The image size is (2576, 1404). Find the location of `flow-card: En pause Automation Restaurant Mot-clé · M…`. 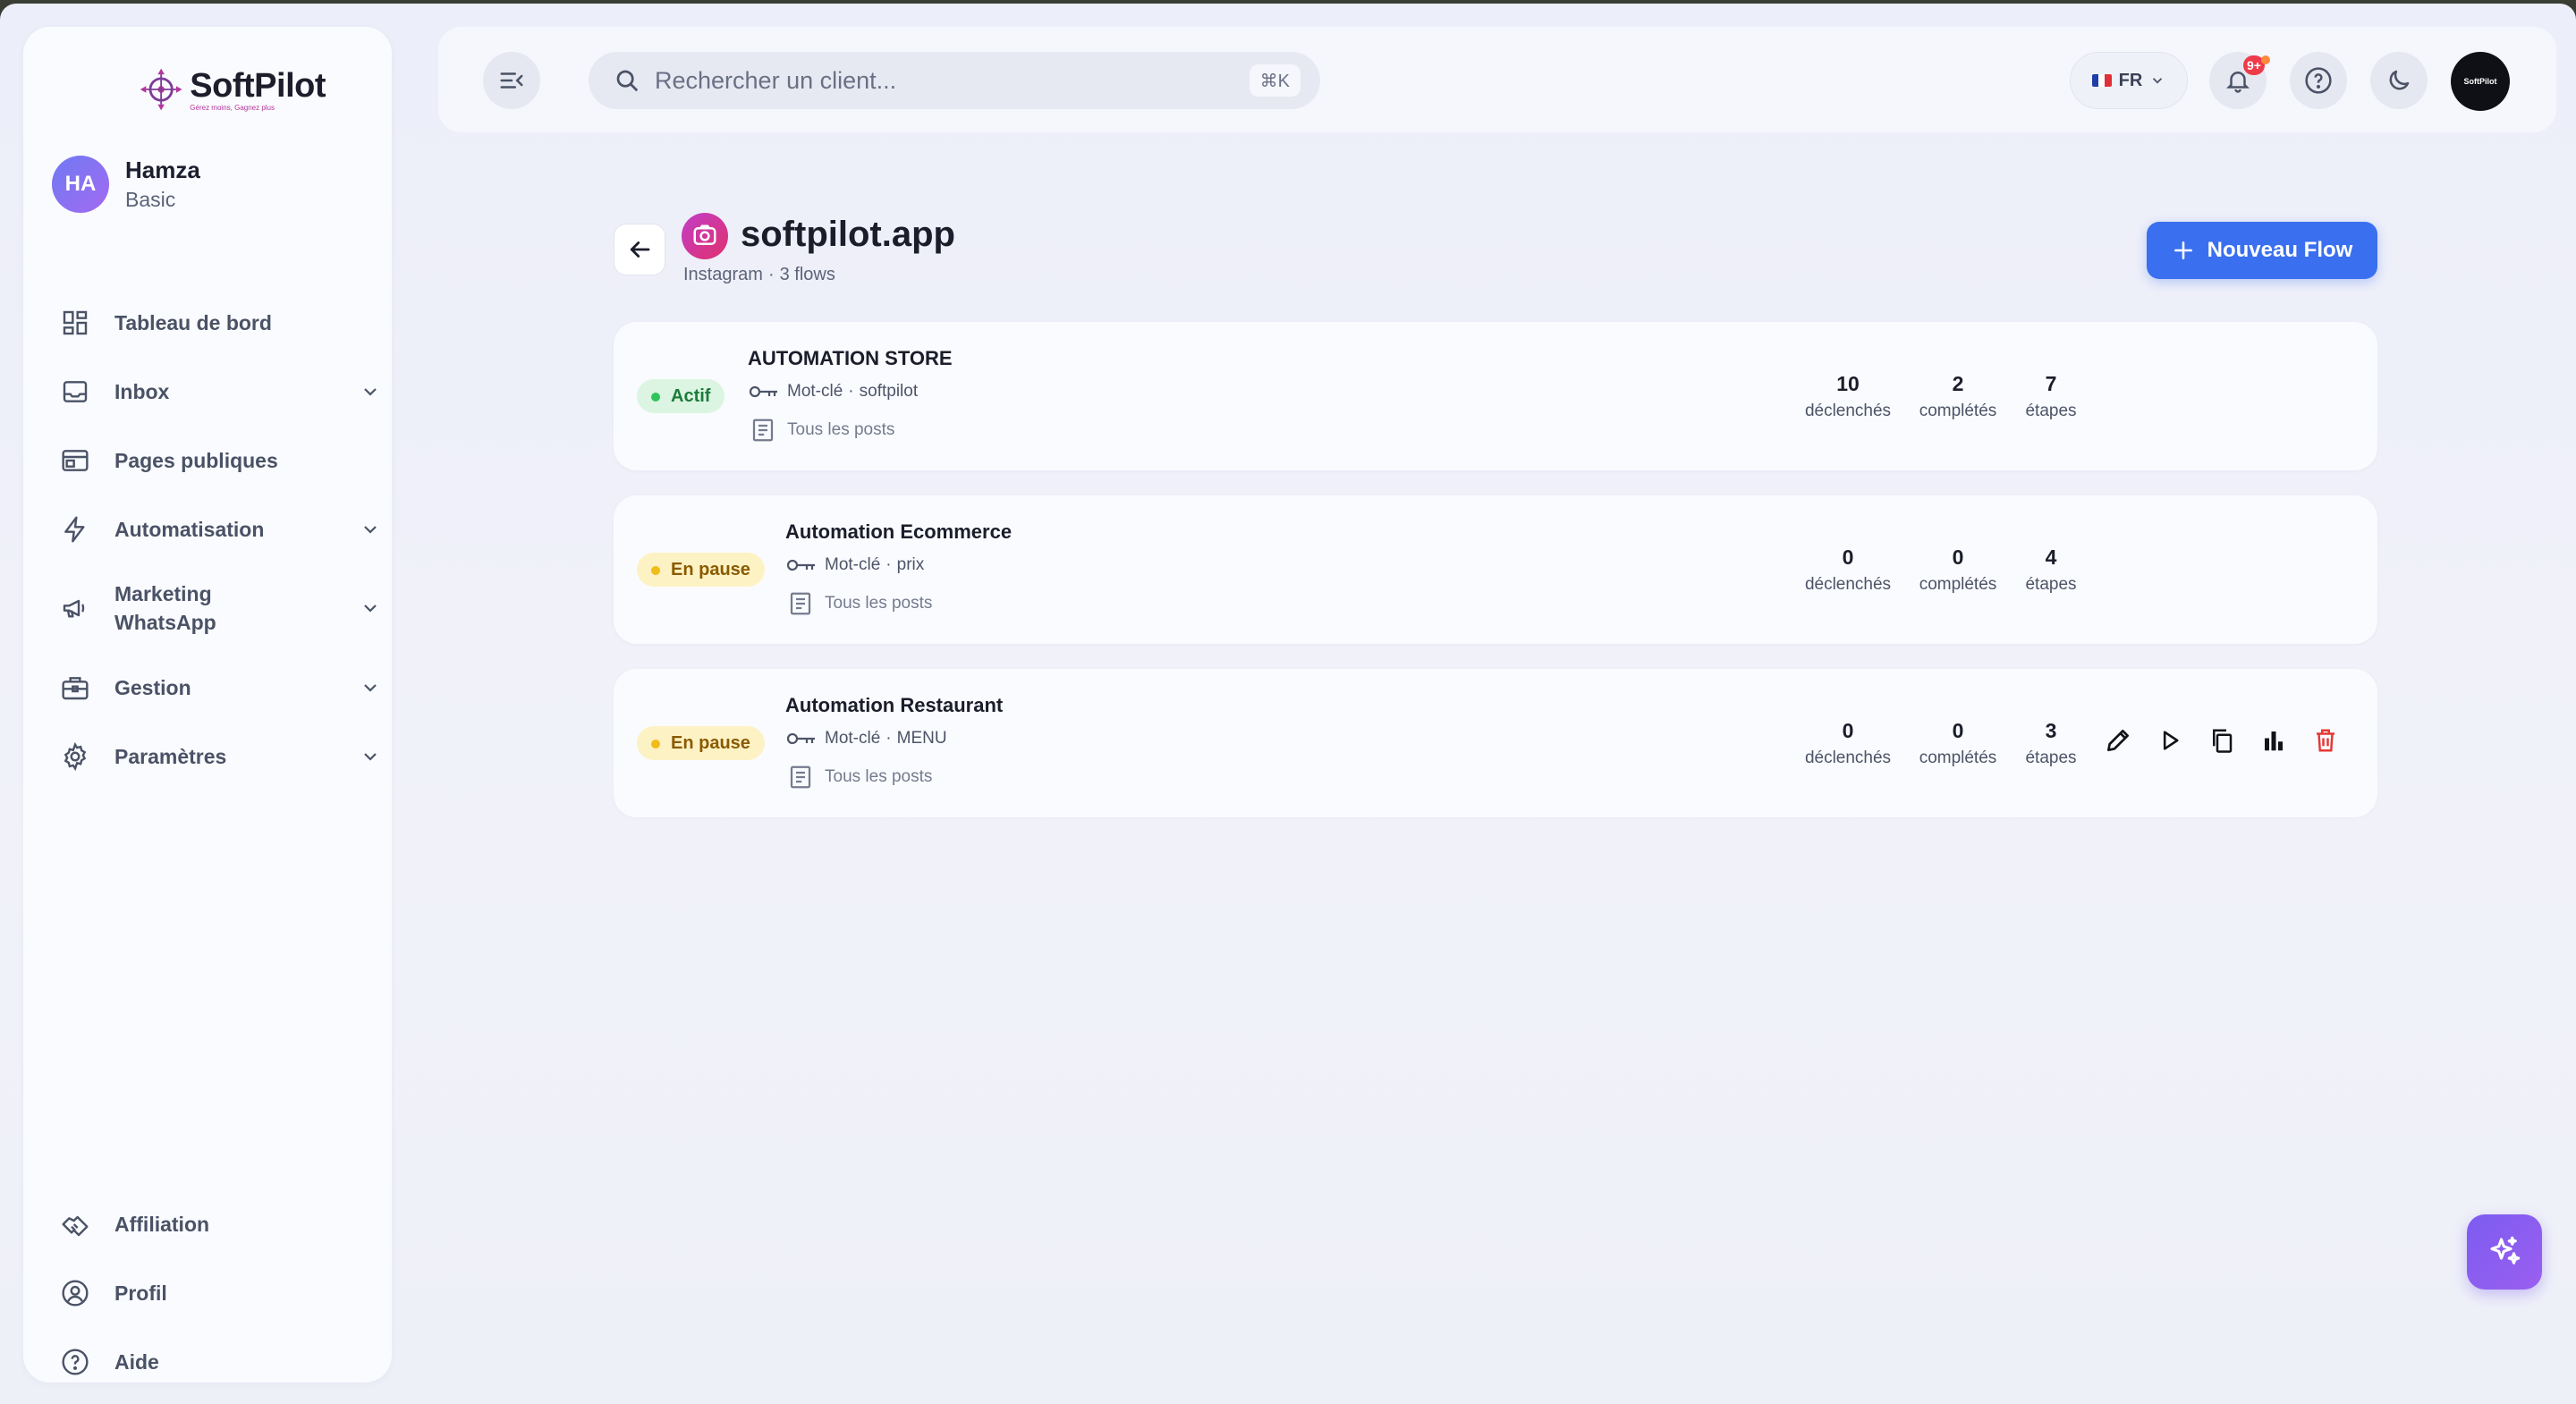

flow-card: En pause Automation Restaurant Mot-clé · M… is located at coordinates (1495, 743).